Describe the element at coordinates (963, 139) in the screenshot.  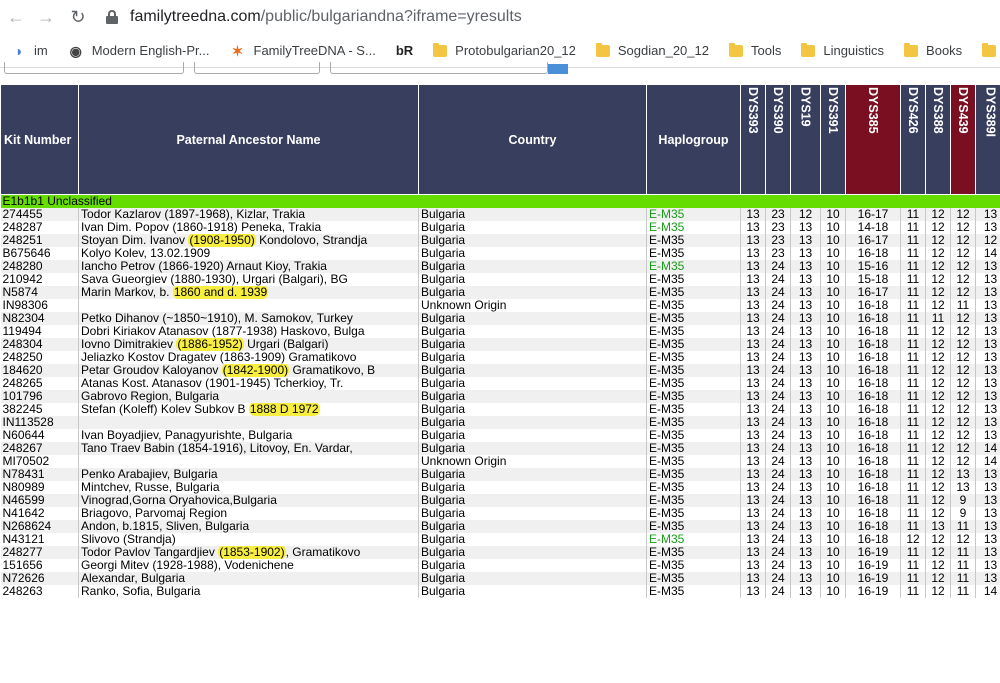
I see `header-dys439: DYS439` at that location.